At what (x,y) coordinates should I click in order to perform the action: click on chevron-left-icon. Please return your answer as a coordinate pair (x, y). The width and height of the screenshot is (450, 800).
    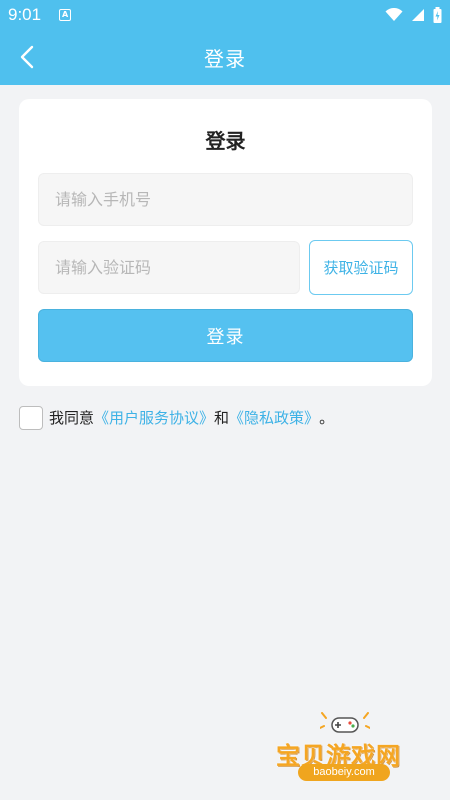
    Looking at the image, I should click on (27, 57).